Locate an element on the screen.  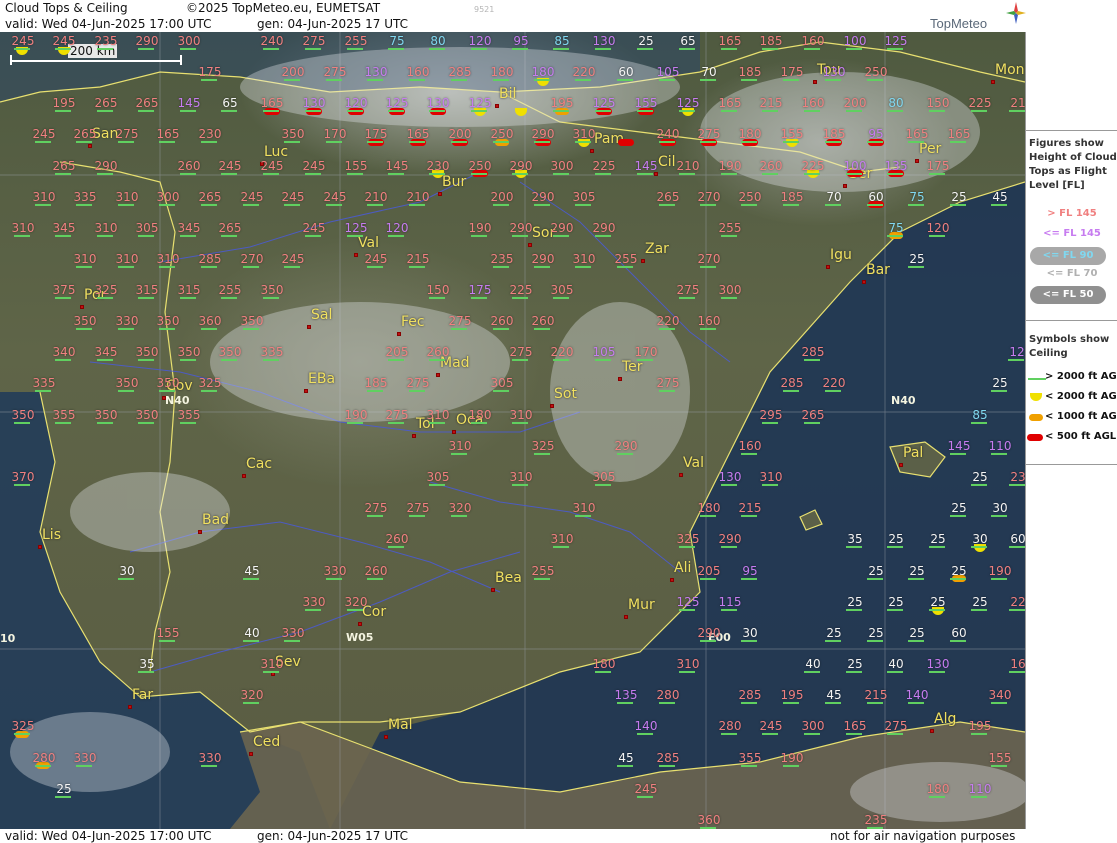
cloud-top-label: 360 is located at coordinates (210, 321).